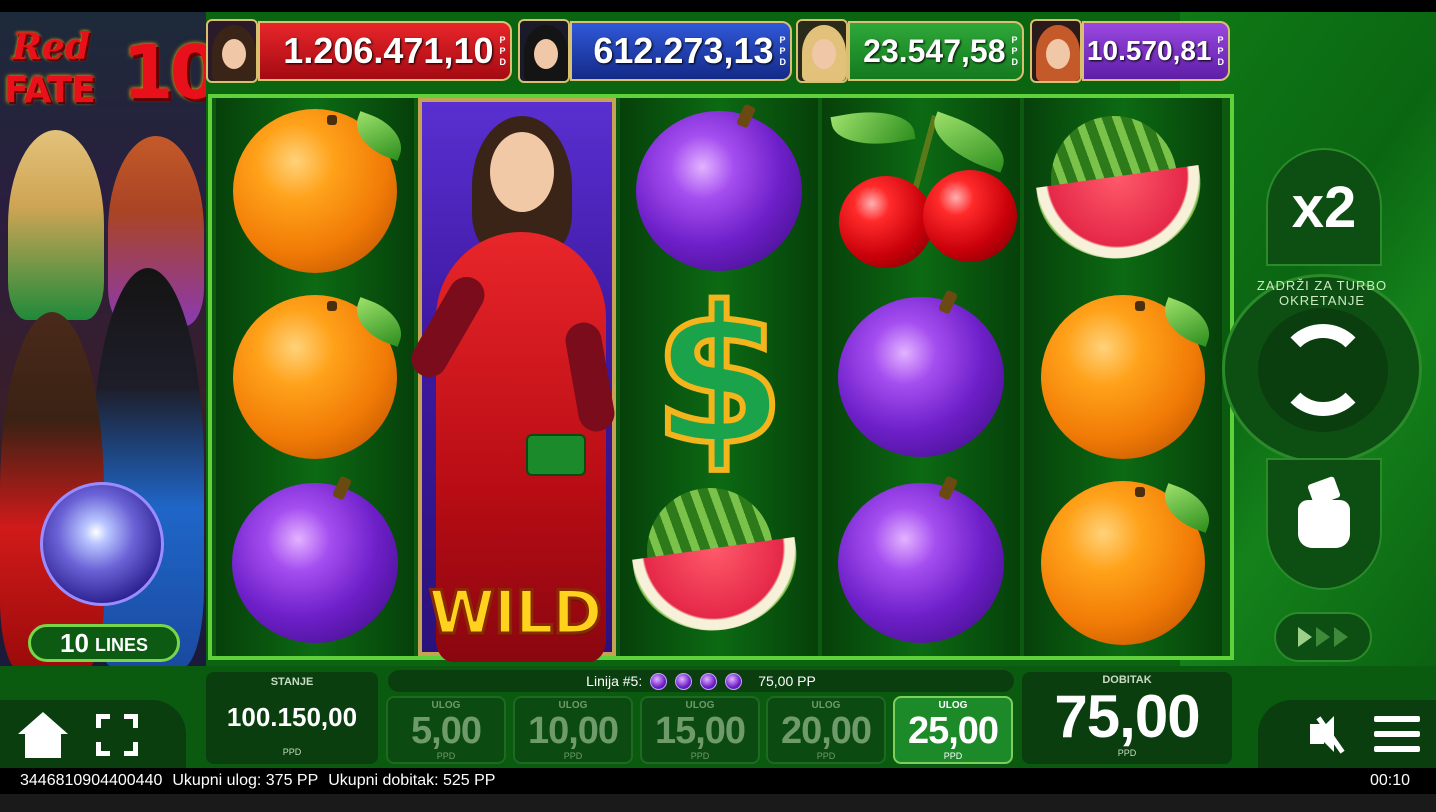  What do you see at coordinates (121, 644) in the screenshot?
I see `lines-label: LINES` at bounding box center [121, 644].